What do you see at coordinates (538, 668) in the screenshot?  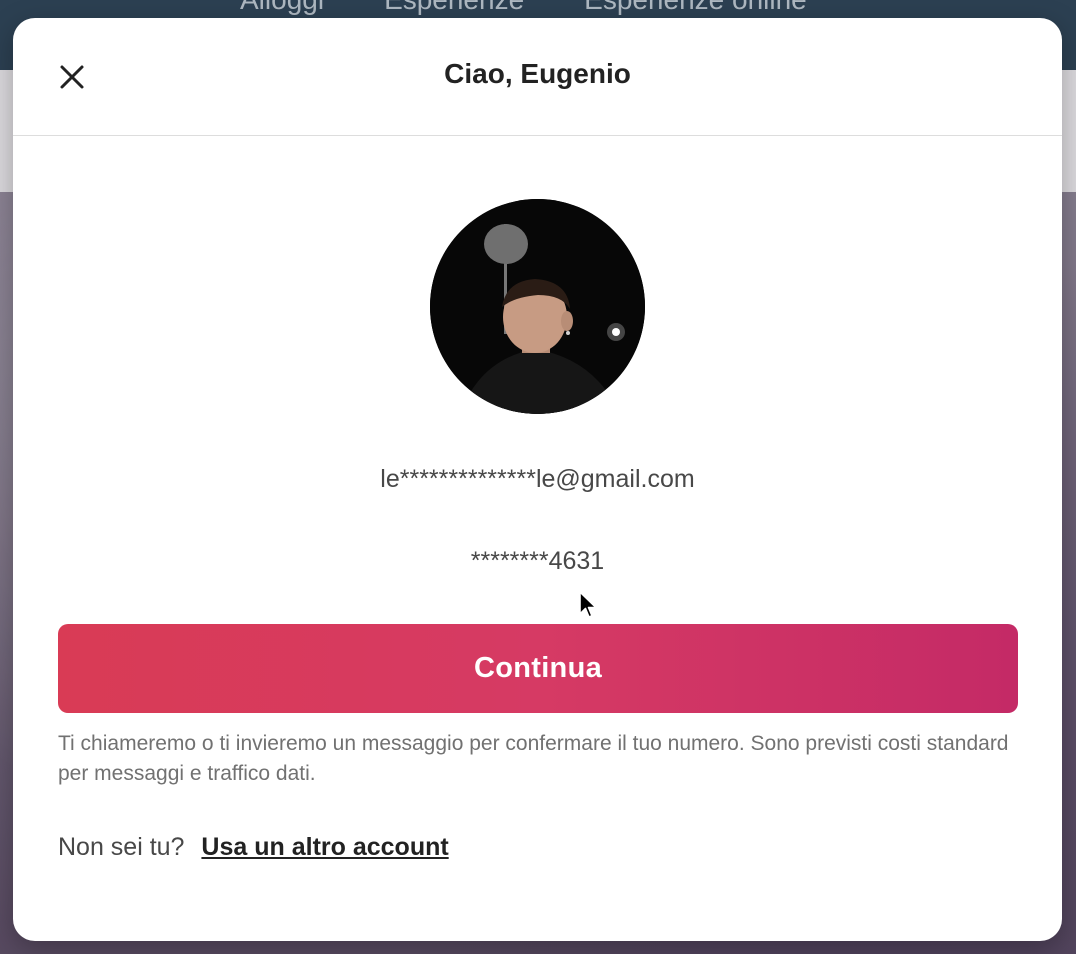 I see `continue-button: Continua` at bounding box center [538, 668].